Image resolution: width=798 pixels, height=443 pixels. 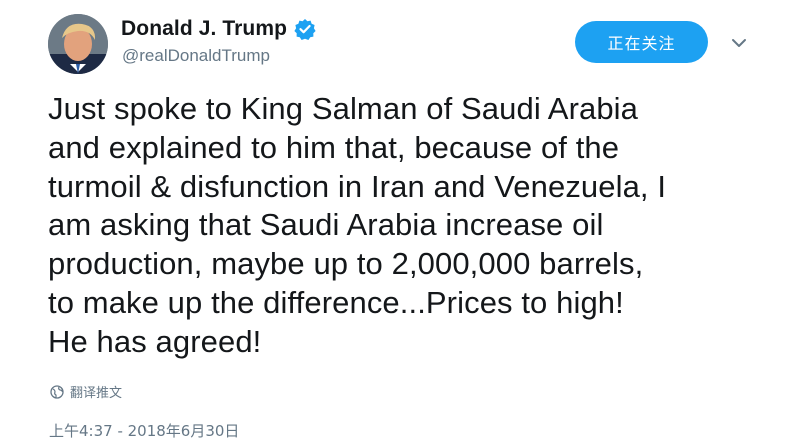 What do you see at coordinates (739, 43) in the screenshot?
I see `chevron-down-icon` at bounding box center [739, 43].